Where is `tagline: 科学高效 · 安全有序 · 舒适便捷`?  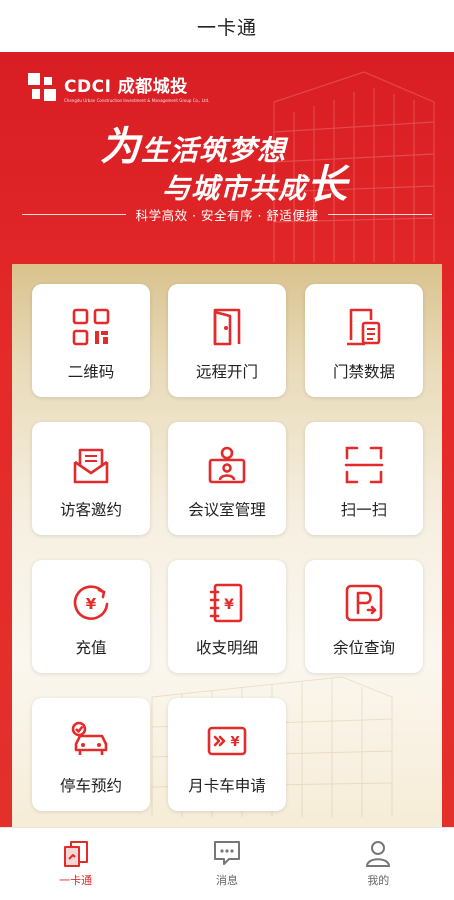 tagline: 科学高效 · 安全有序 · 舒适便捷 is located at coordinates (227, 214).